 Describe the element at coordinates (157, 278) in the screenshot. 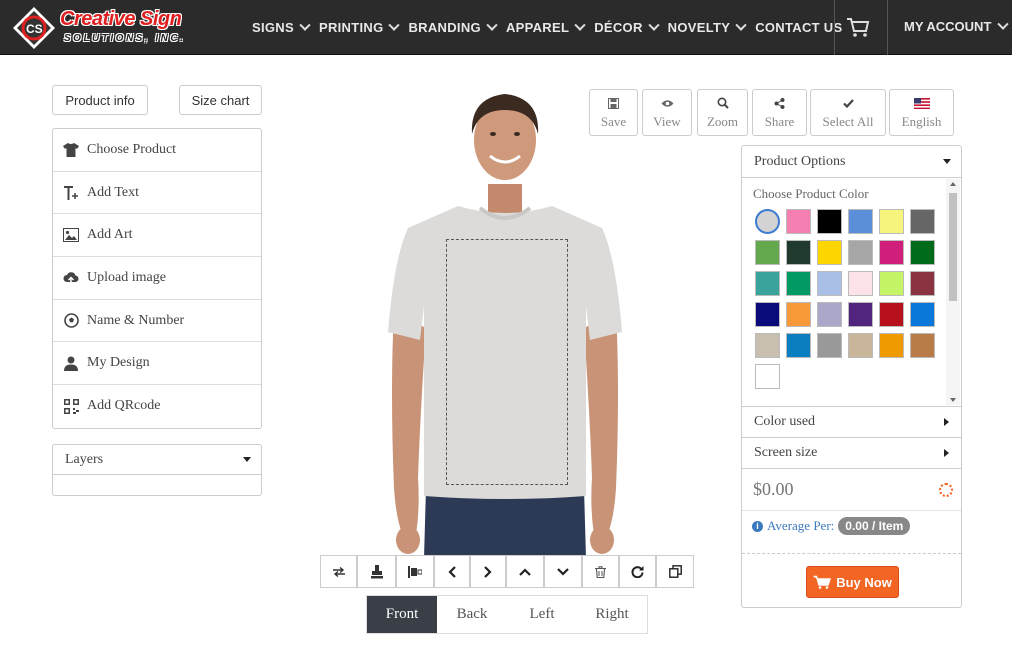

I see `menu-upload-image: Upload image` at that location.